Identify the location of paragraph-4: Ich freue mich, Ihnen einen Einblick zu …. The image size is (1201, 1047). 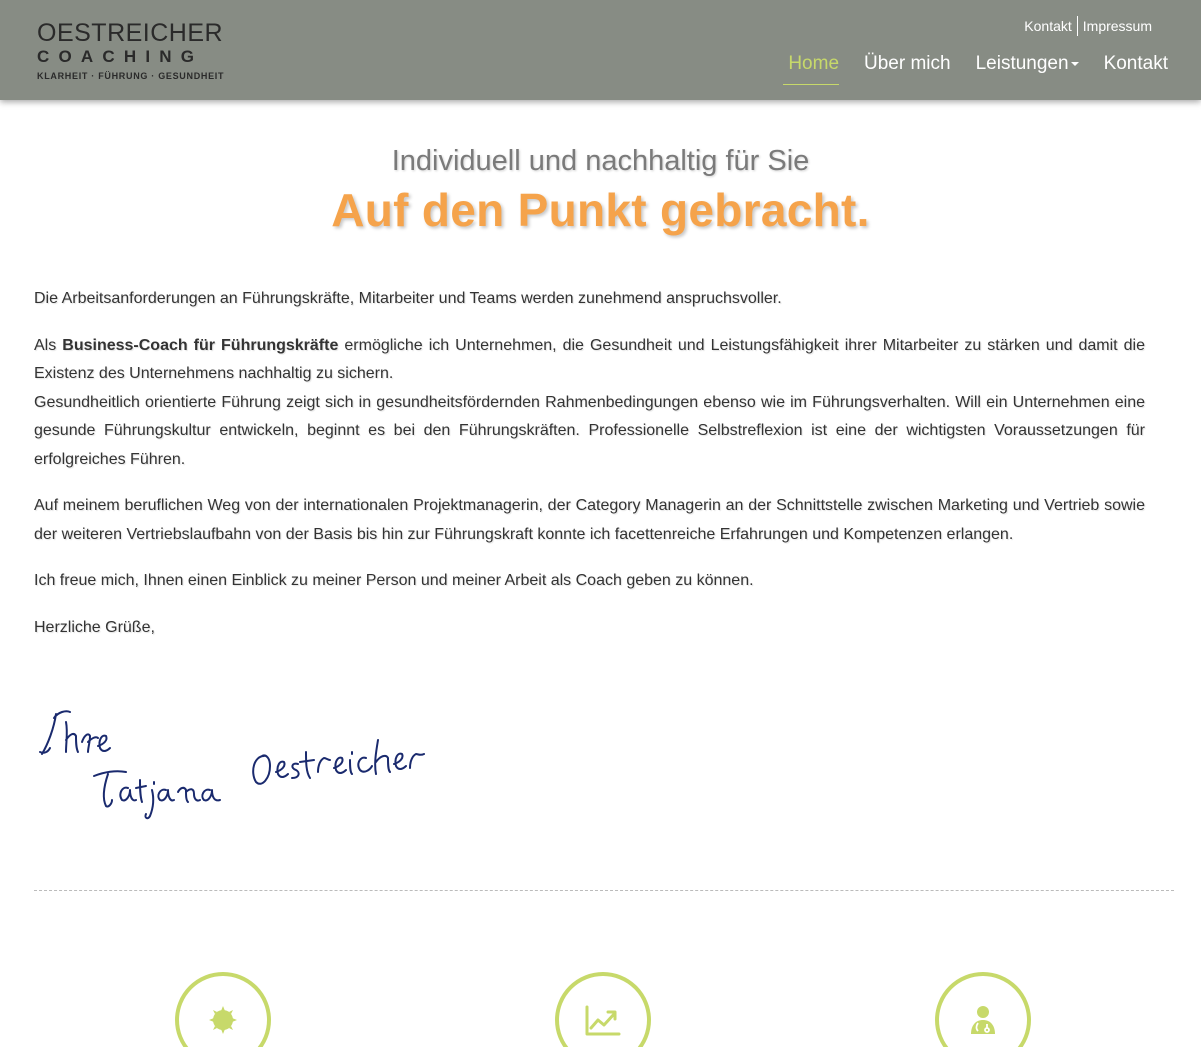
(394, 580).